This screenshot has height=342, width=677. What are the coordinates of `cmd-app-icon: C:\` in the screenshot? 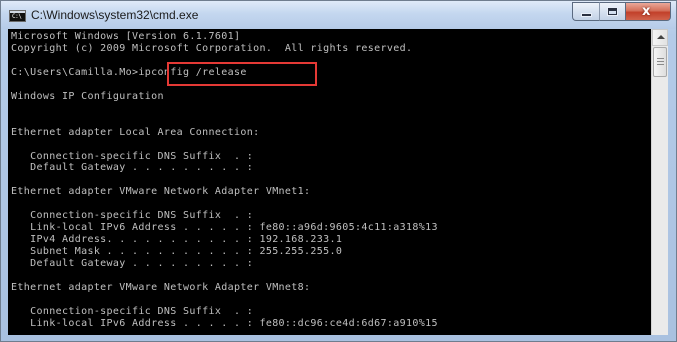 It's located at (17, 16).